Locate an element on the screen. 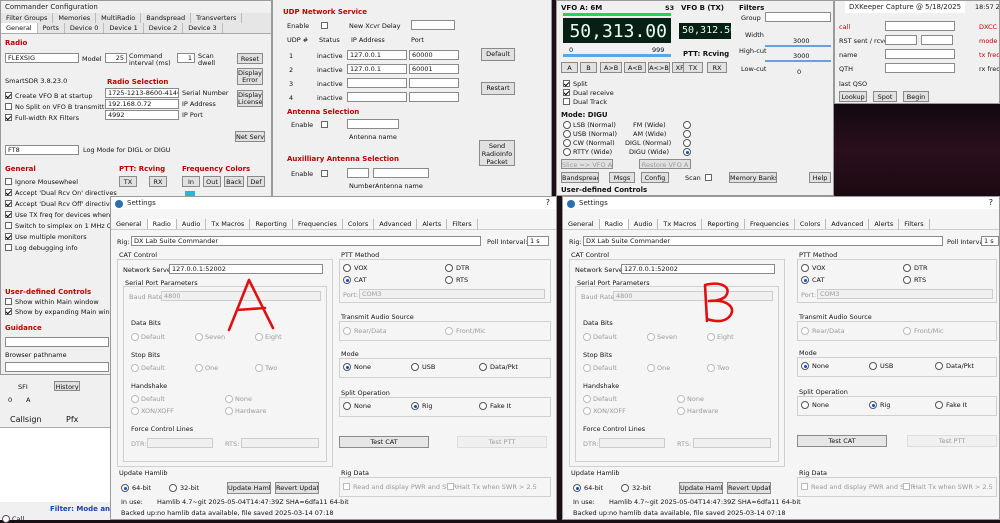  ptt-cat-radio is located at coordinates (347, 280).